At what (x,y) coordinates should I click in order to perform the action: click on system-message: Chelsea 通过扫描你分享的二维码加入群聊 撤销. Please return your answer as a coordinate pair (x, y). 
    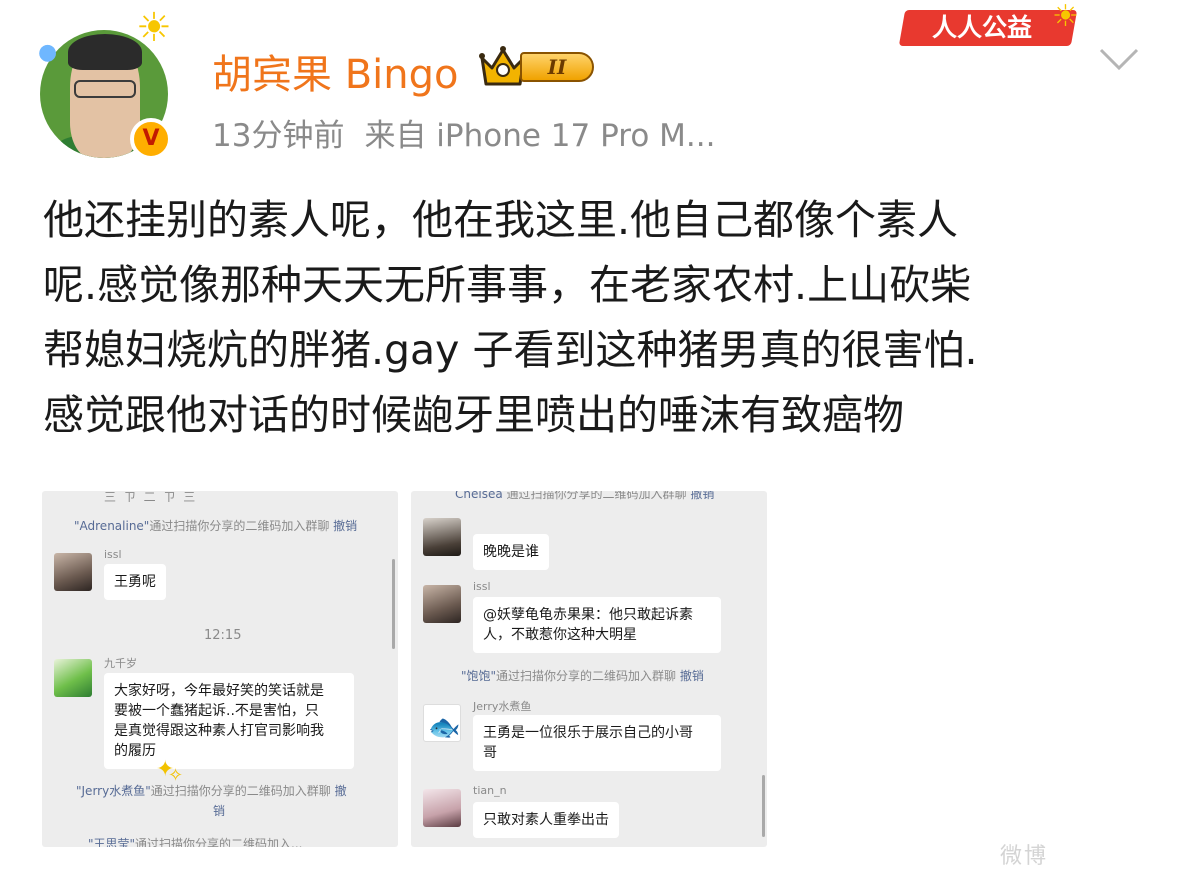
    Looking at the image, I should click on (584, 496).